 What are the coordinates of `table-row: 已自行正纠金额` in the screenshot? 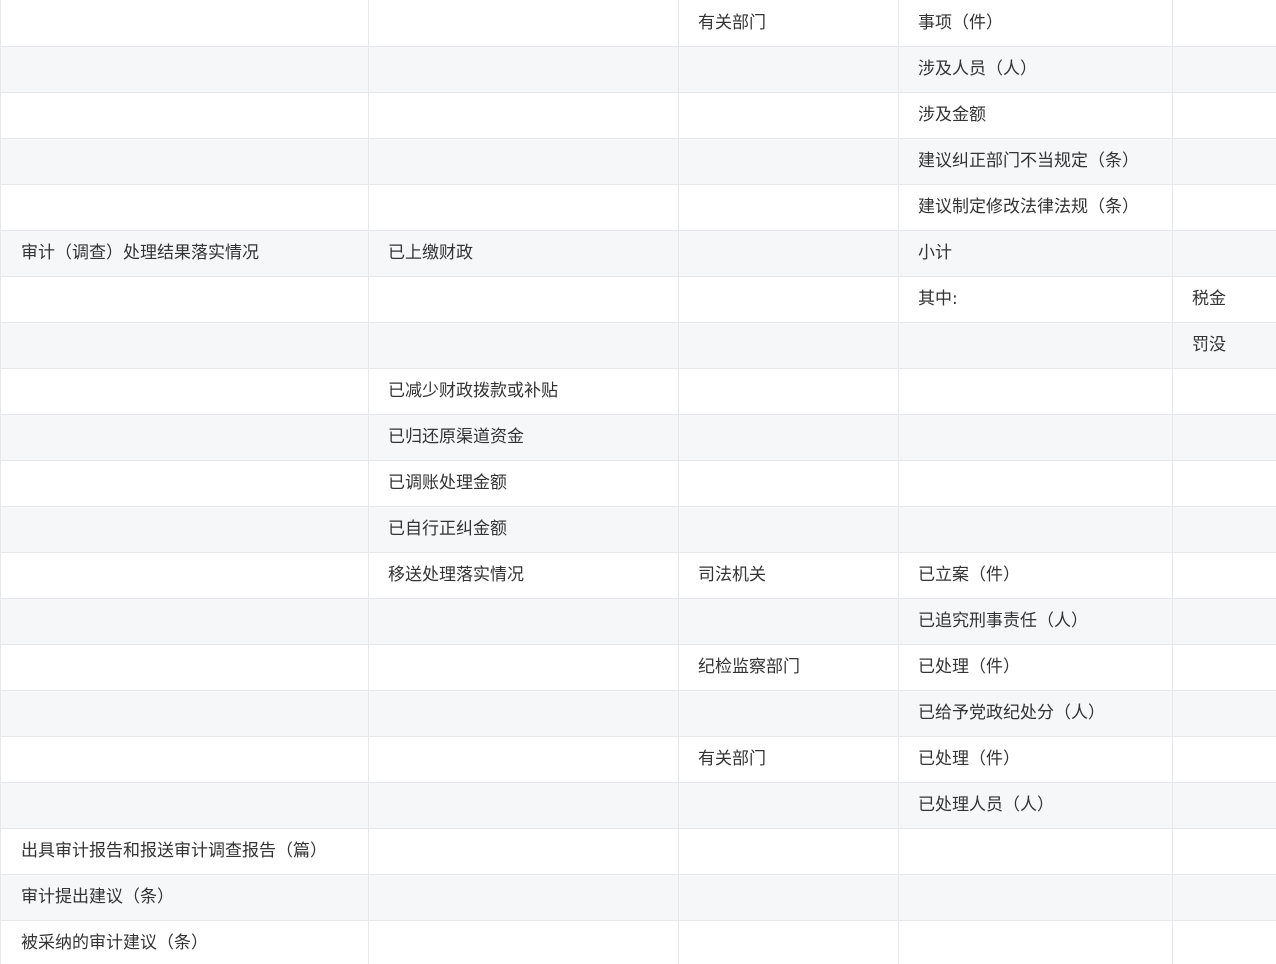 It's located at (638, 529).